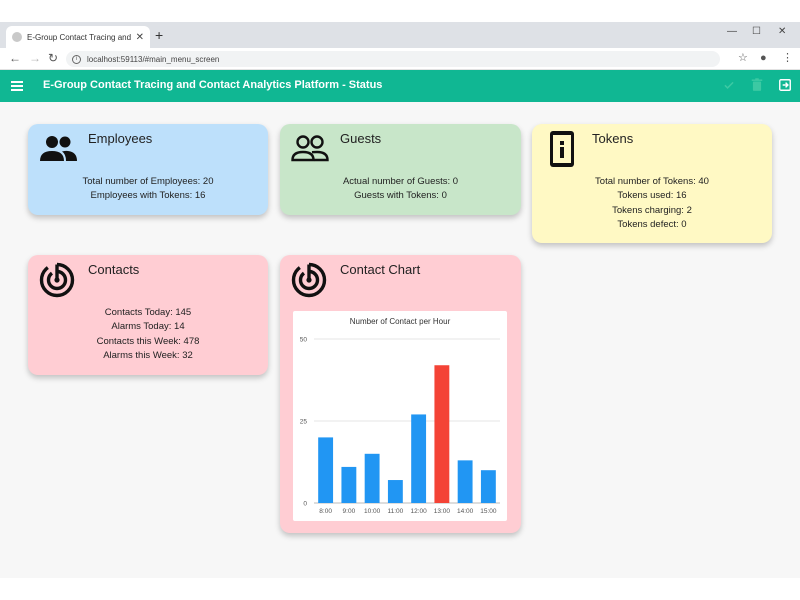 This screenshot has height=600, width=800. I want to click on tokens-stat-line: Total number of Tokens: 40, so click(652, 181).